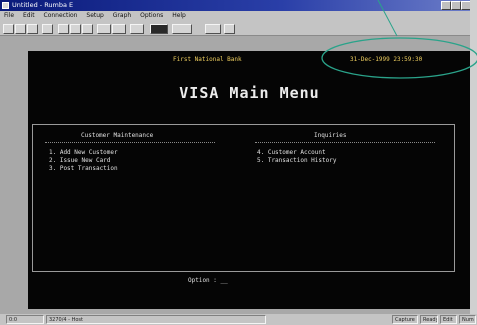  What do you see at coordinates (8, 29) in the screenshot?
I see `new-icon` at bounding box center [8, 29].